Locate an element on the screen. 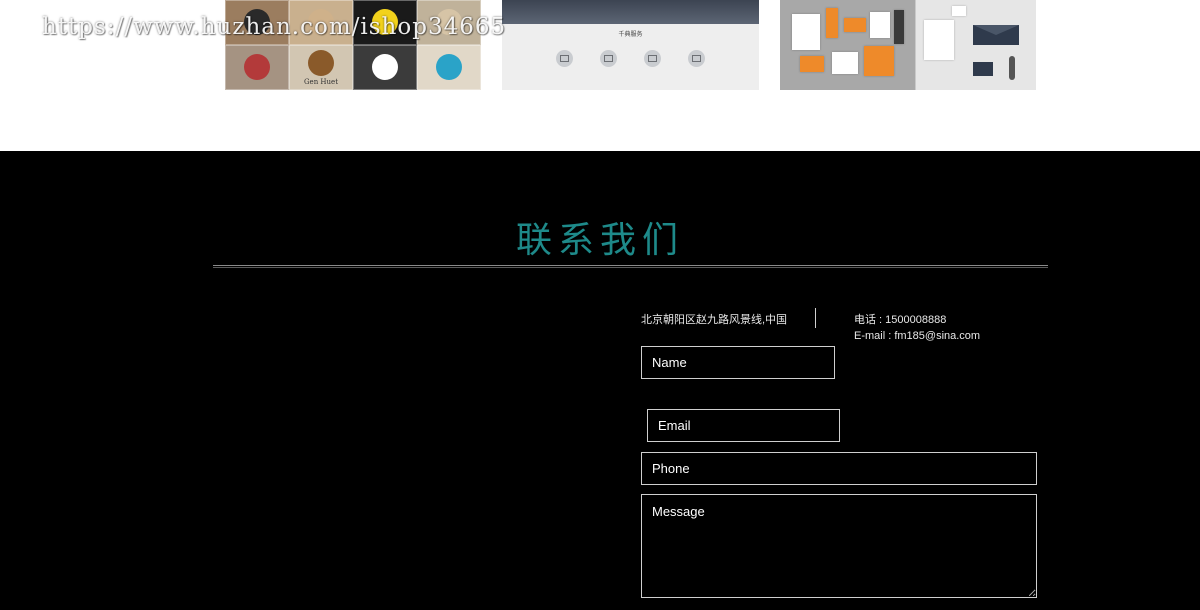 Image resolution: width=1200 pixels, height=610 pixels. email-field is located at coordinates (743, 425).